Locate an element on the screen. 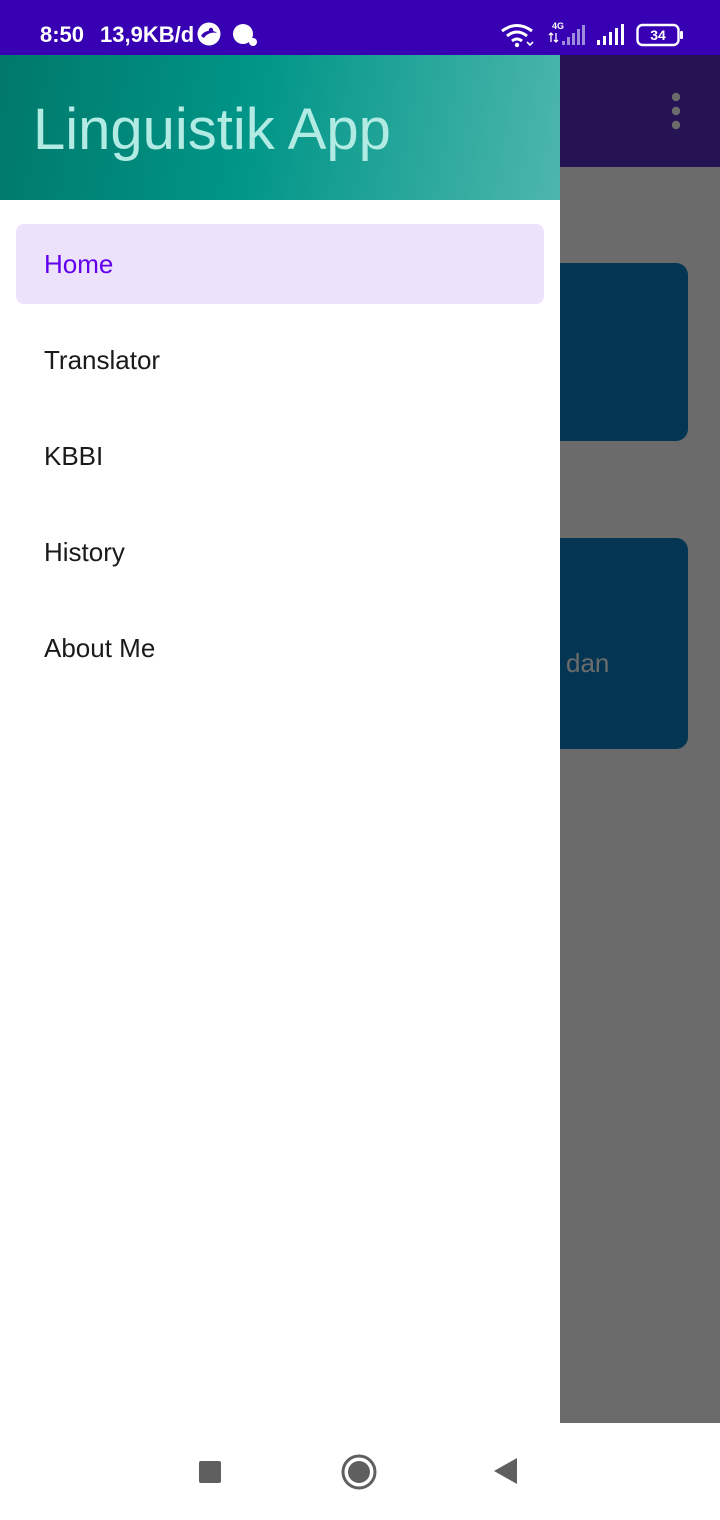 This screenshot has height=1520, width=720. menu-item-label: History is located at coordinates (84, 552).